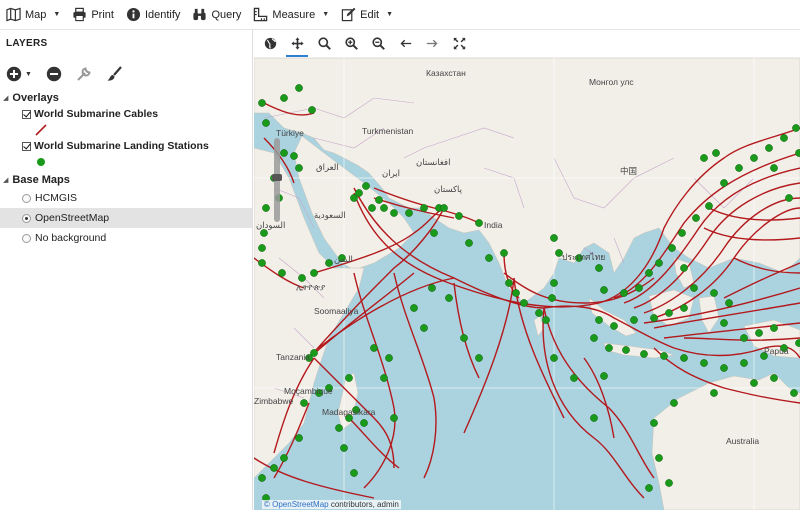 This screenshot has height=510, width=800. What do you see at coordinates (378, 44) in the screenshot?
I see `zoom-out-button` at bounding box center [378, 44].